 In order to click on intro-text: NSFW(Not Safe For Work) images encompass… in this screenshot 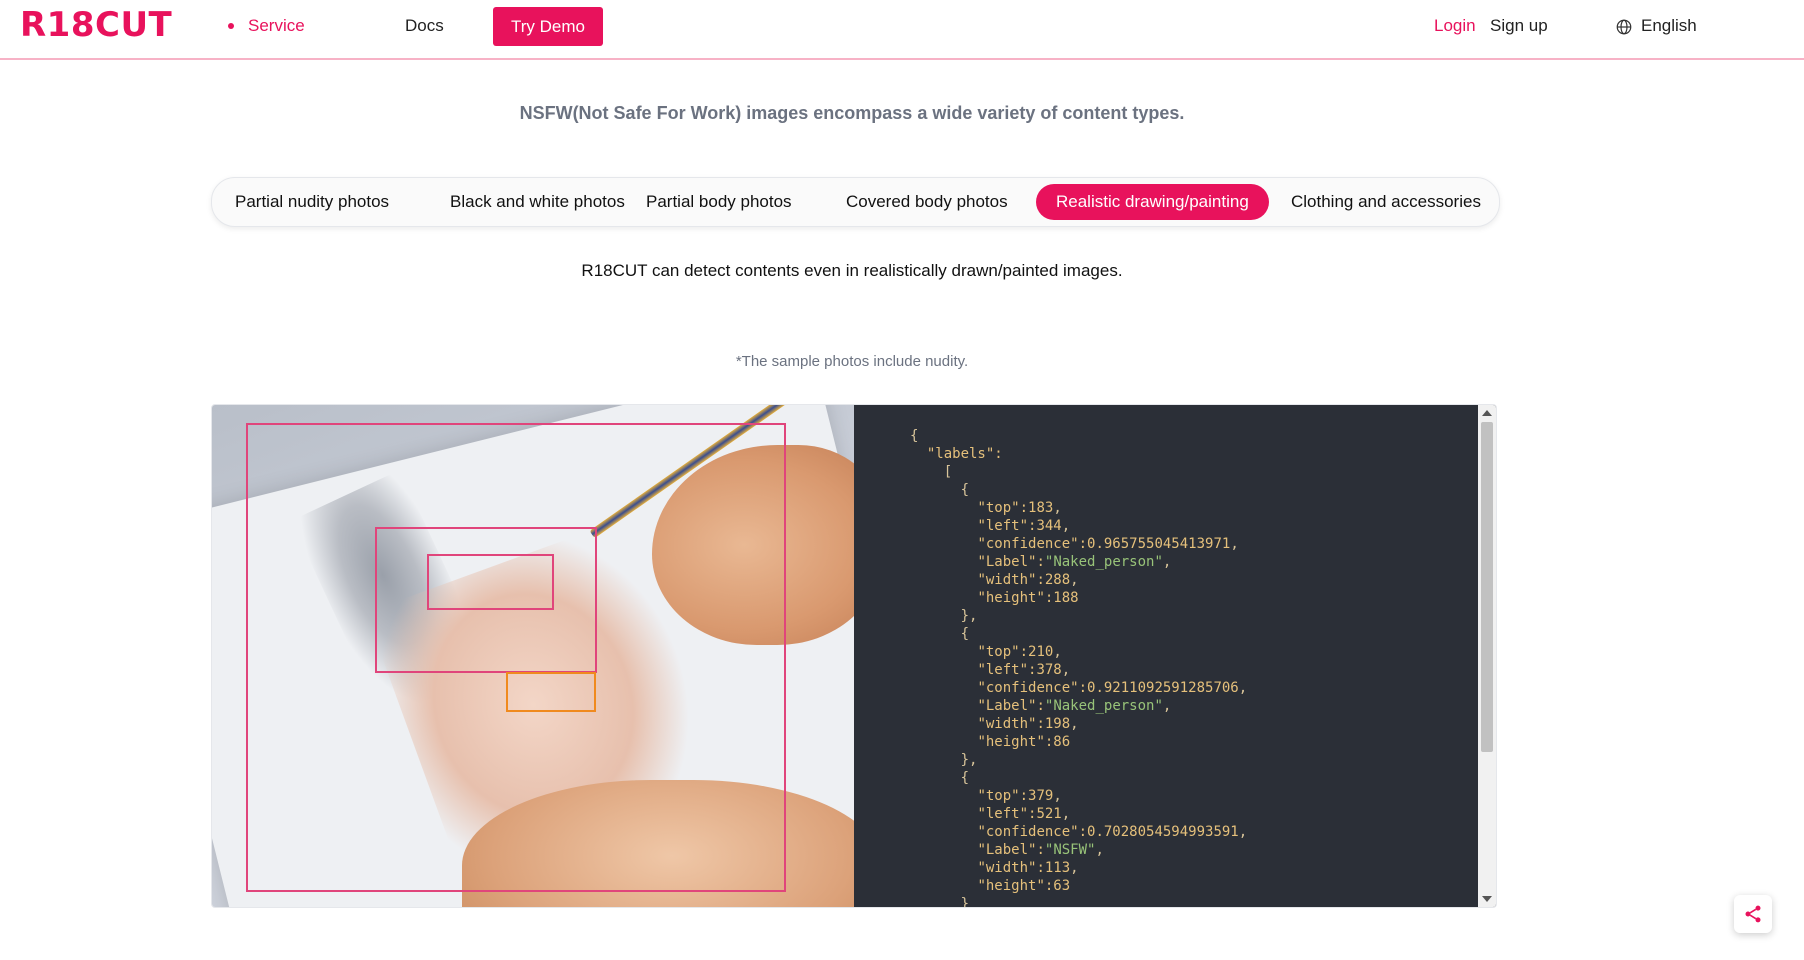, I will do `click(852, 113)`.